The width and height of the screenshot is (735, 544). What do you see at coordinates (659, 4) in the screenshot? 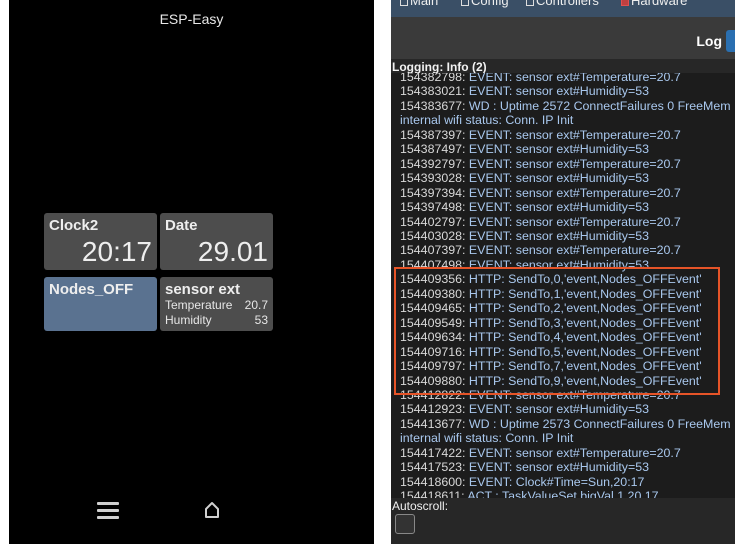
I see `tab-label: Hardware` at bounding box center [659, 4].